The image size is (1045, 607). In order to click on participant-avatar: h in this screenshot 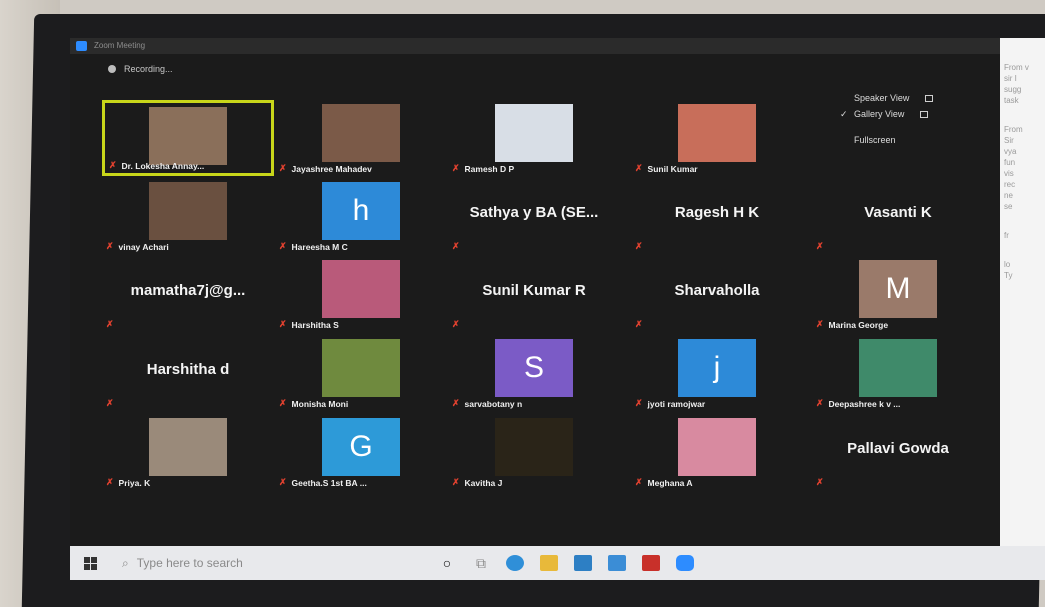, I will do `click(361, 211)`.